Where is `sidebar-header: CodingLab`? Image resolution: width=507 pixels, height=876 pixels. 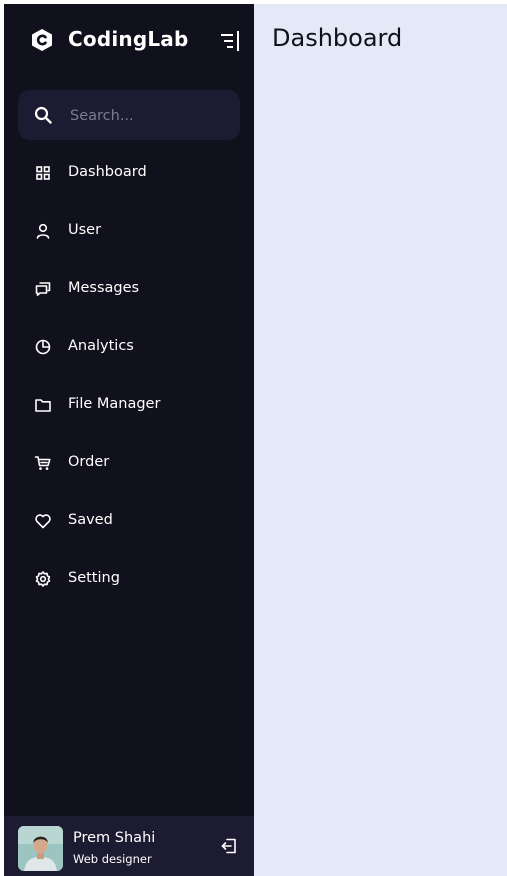 sidebar-header: CodingLab is located at coordinates (129, 40).